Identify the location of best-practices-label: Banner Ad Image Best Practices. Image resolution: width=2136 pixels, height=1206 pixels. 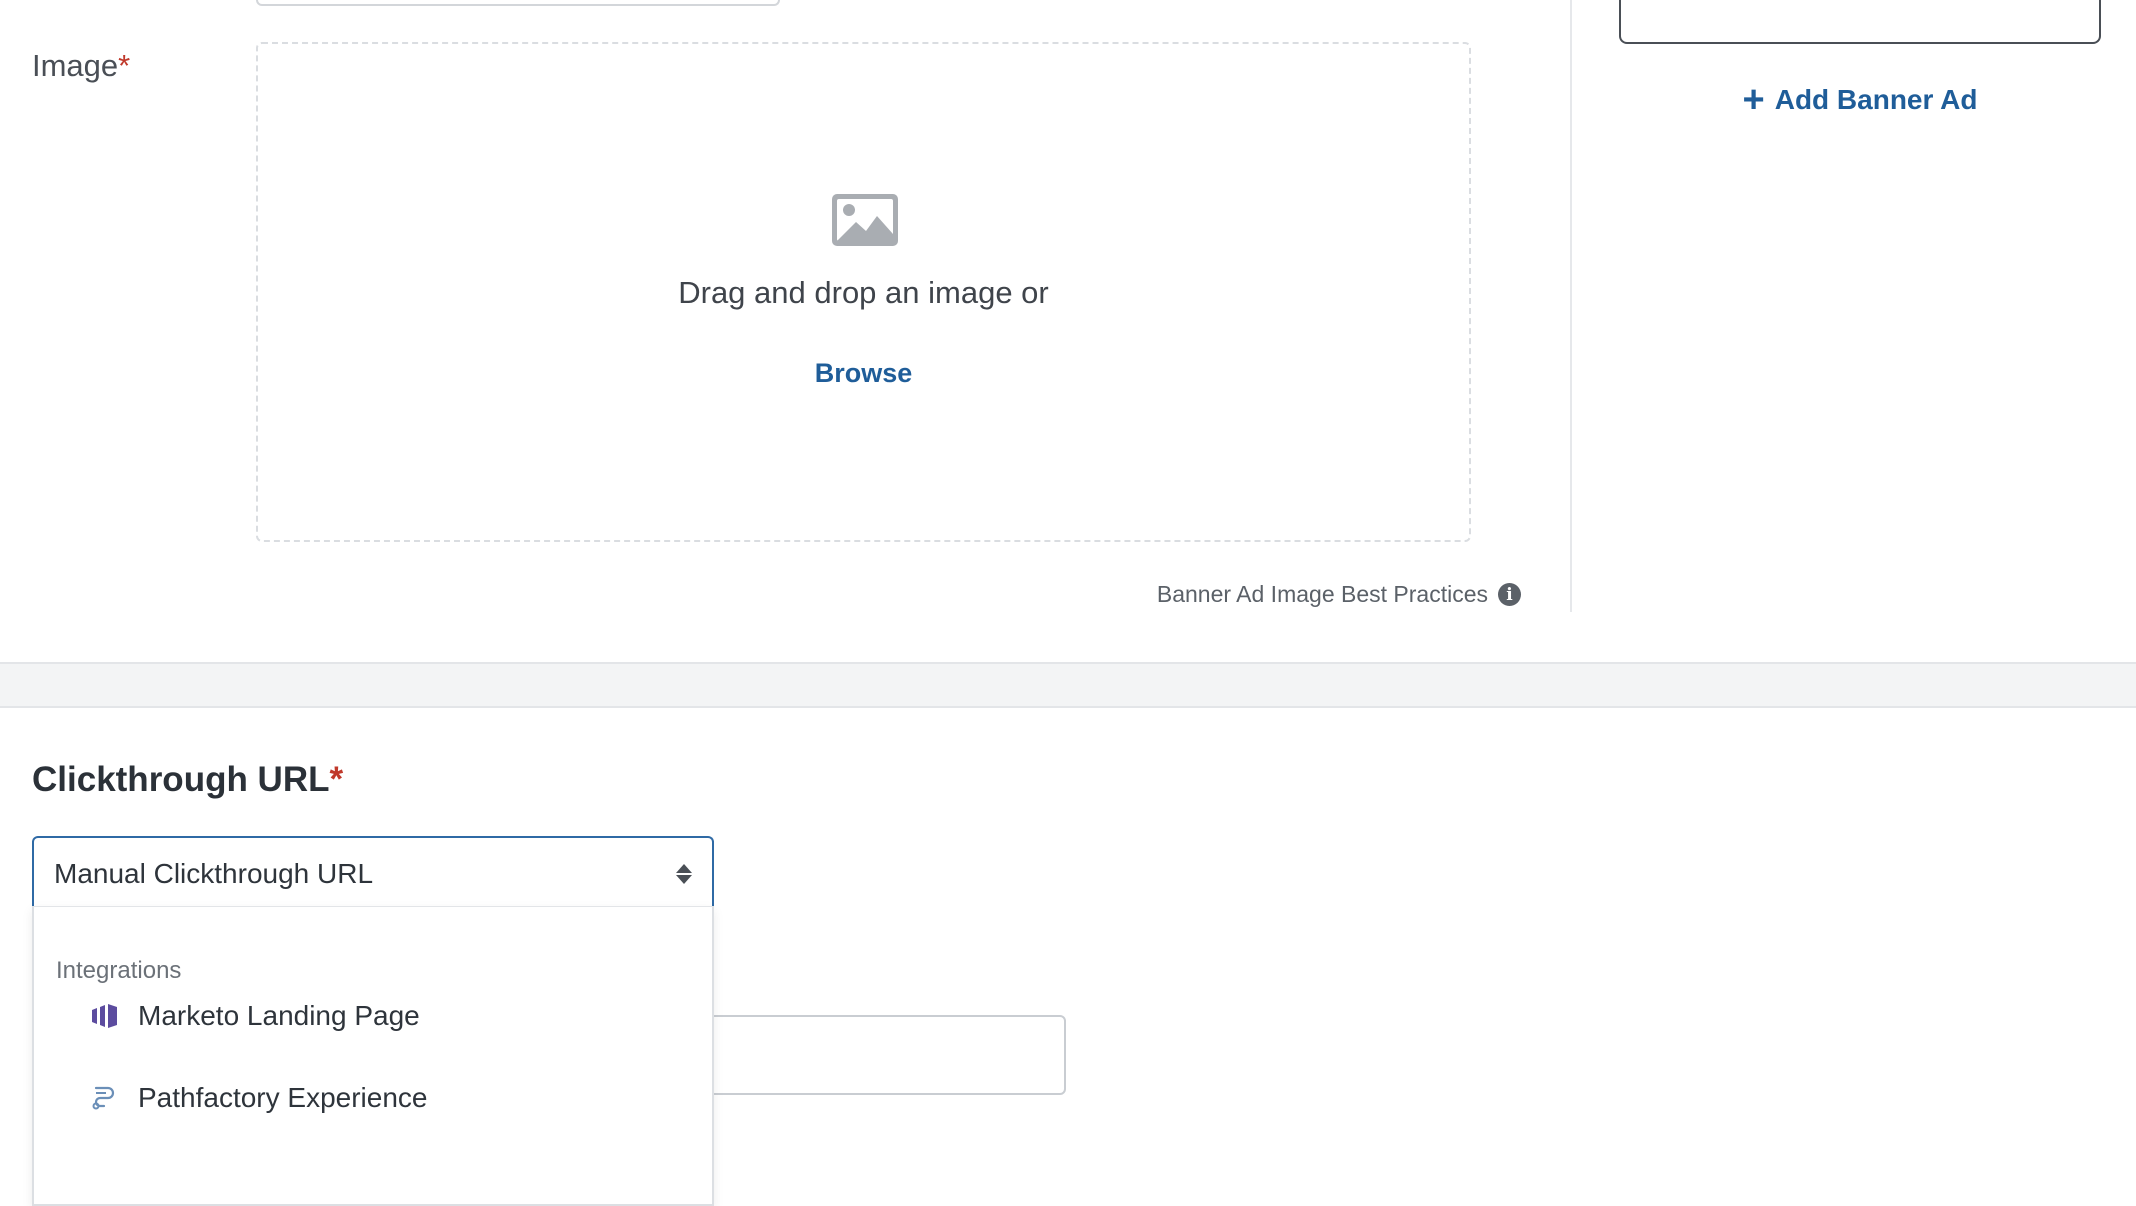
(1322, 594).